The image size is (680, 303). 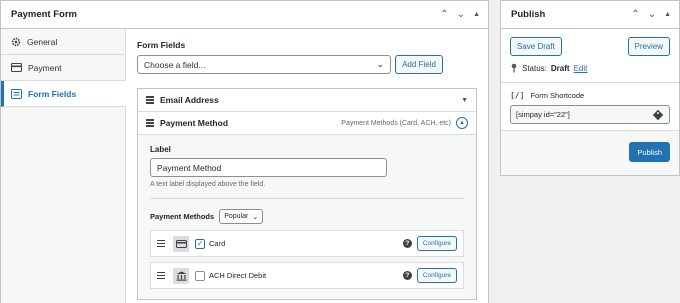 What do you see at coordinates (217, 243) in the screenshot?
I see `method-name: Card` at bounding box center [217, 243].